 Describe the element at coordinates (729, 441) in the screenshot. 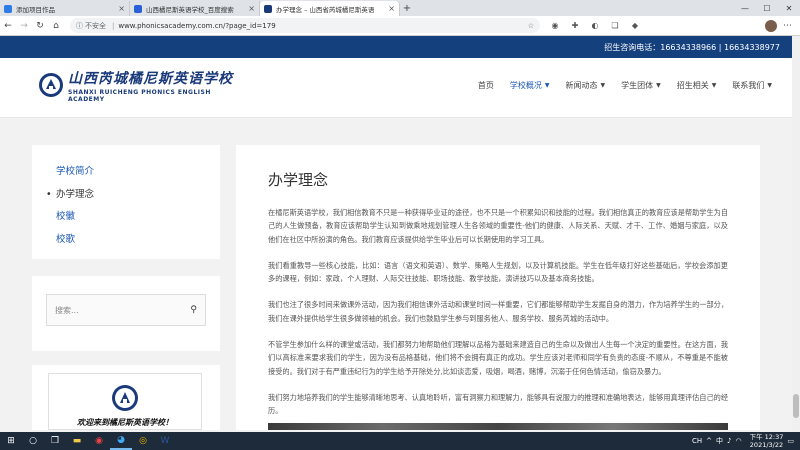

I see `volume-icon: ♪` at that location.